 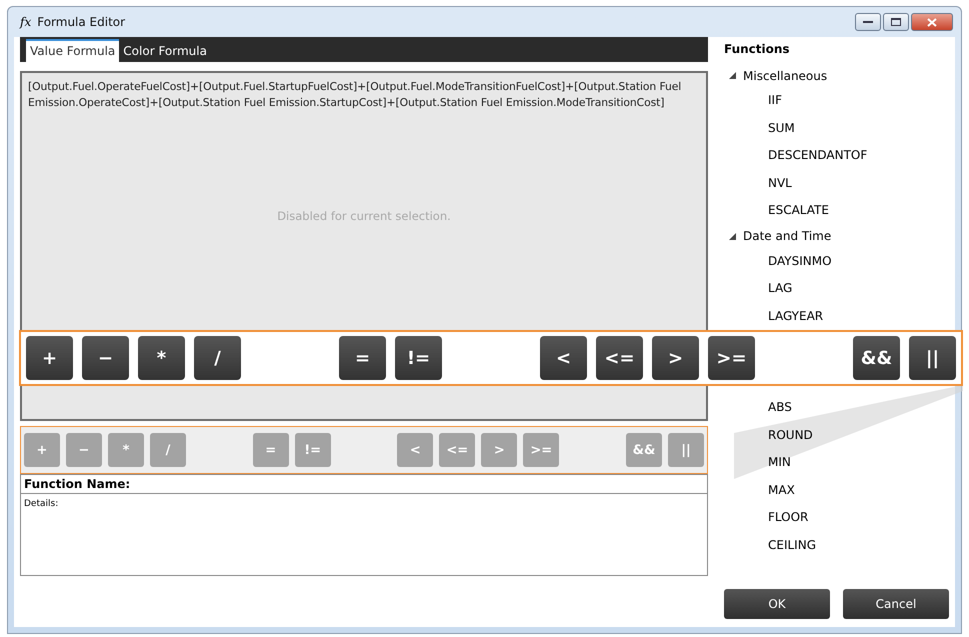 What do you see at coordinates (161, 358) in the screenshot?
I see `operator-button: *` at bounding box center [161, 358].